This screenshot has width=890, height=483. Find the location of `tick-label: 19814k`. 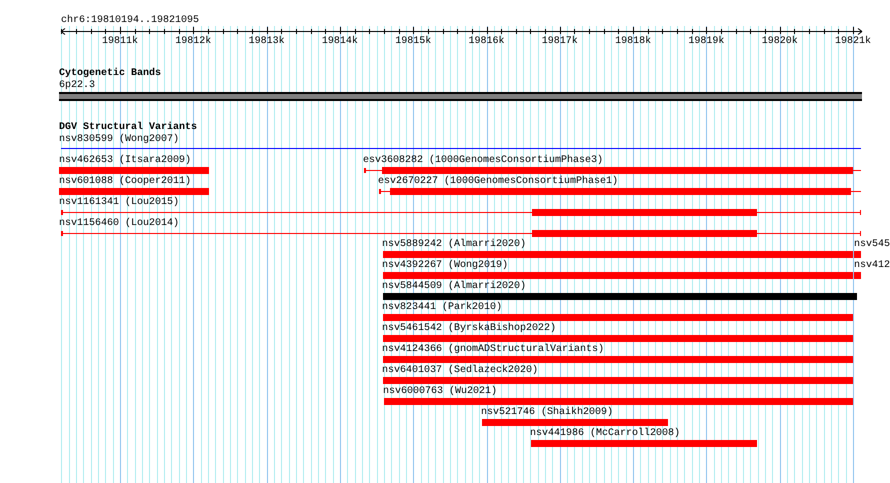

tick-label: 19814k is located at coordinates (340, 41).